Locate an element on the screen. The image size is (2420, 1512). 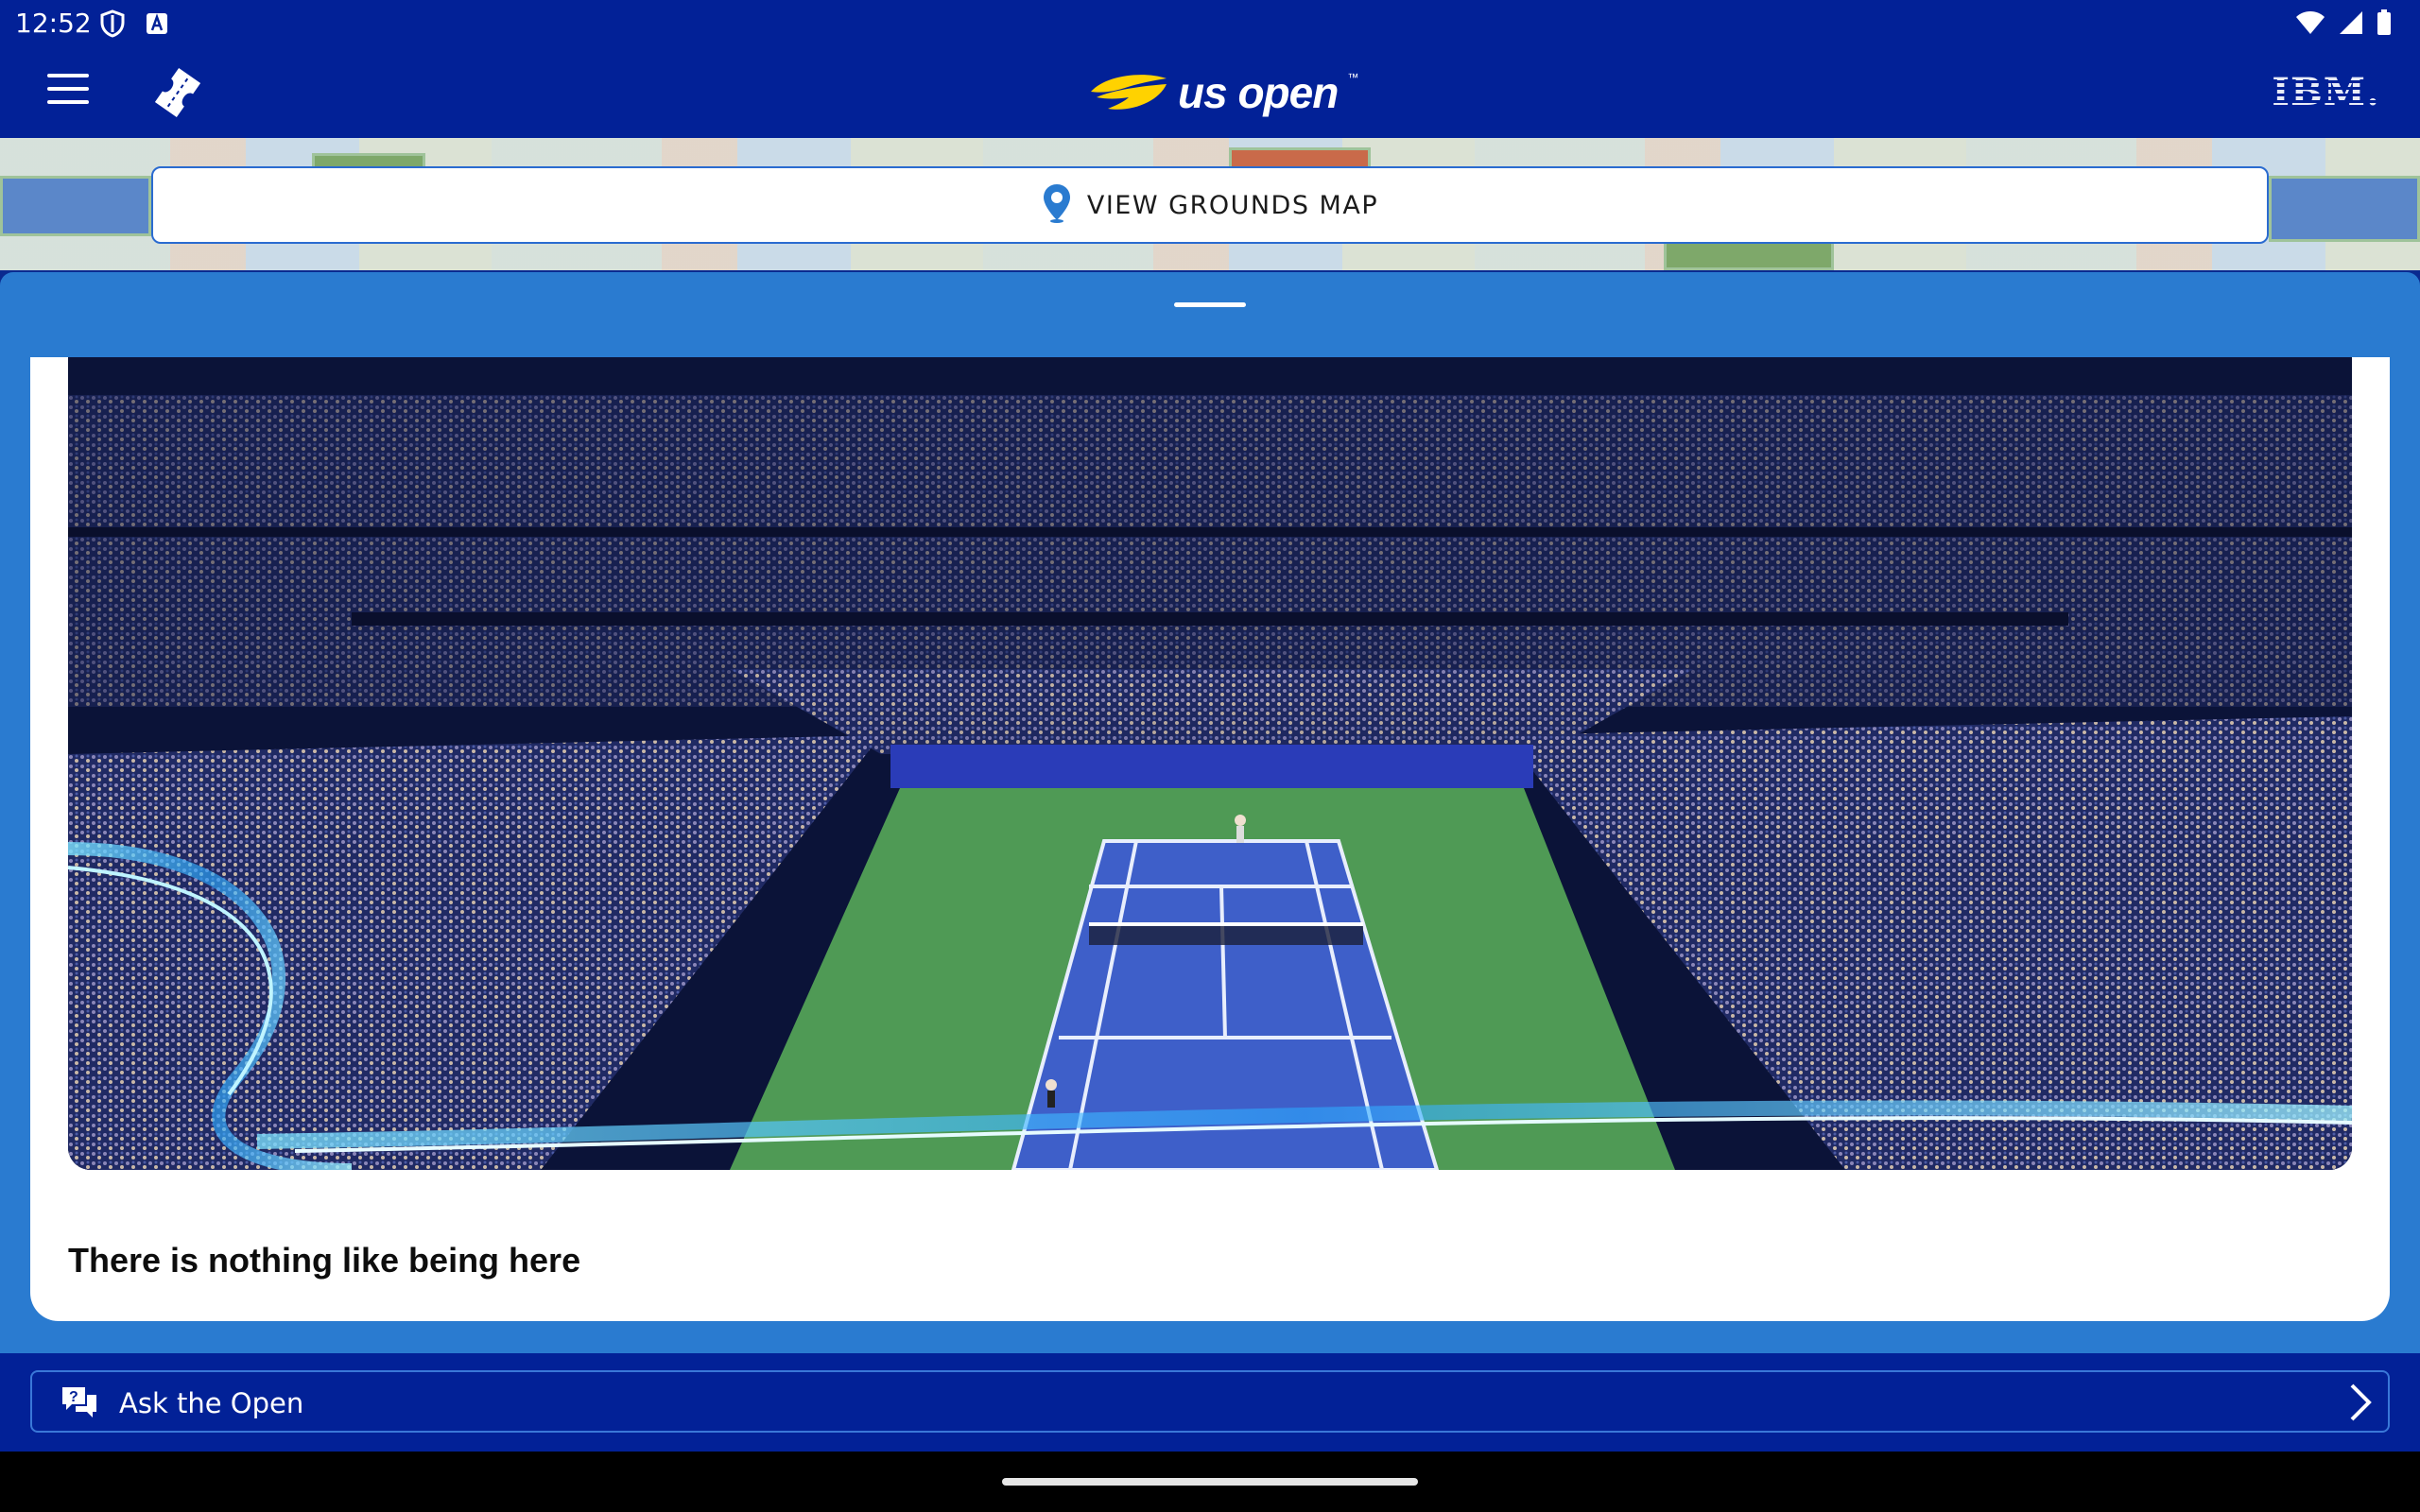
sheet-drag-handle is located at coordinates (1210, 304).